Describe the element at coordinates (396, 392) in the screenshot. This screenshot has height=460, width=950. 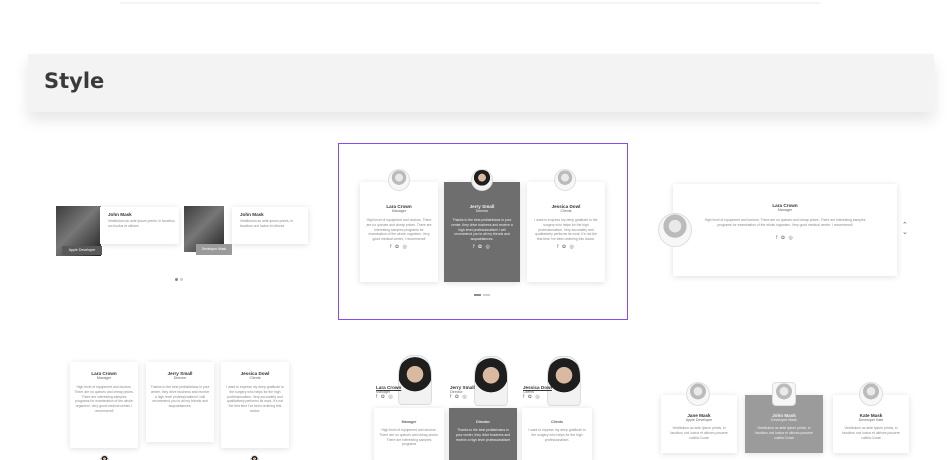
I see `person-label: Lara Crown Manager f ✿ ◎` at that location.